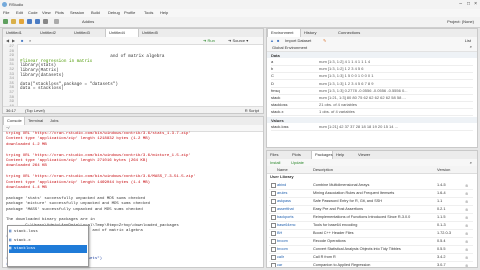  Describe the element at coordinates (284, 201) in the screenshot. I see `package-name: askpass` at that location.